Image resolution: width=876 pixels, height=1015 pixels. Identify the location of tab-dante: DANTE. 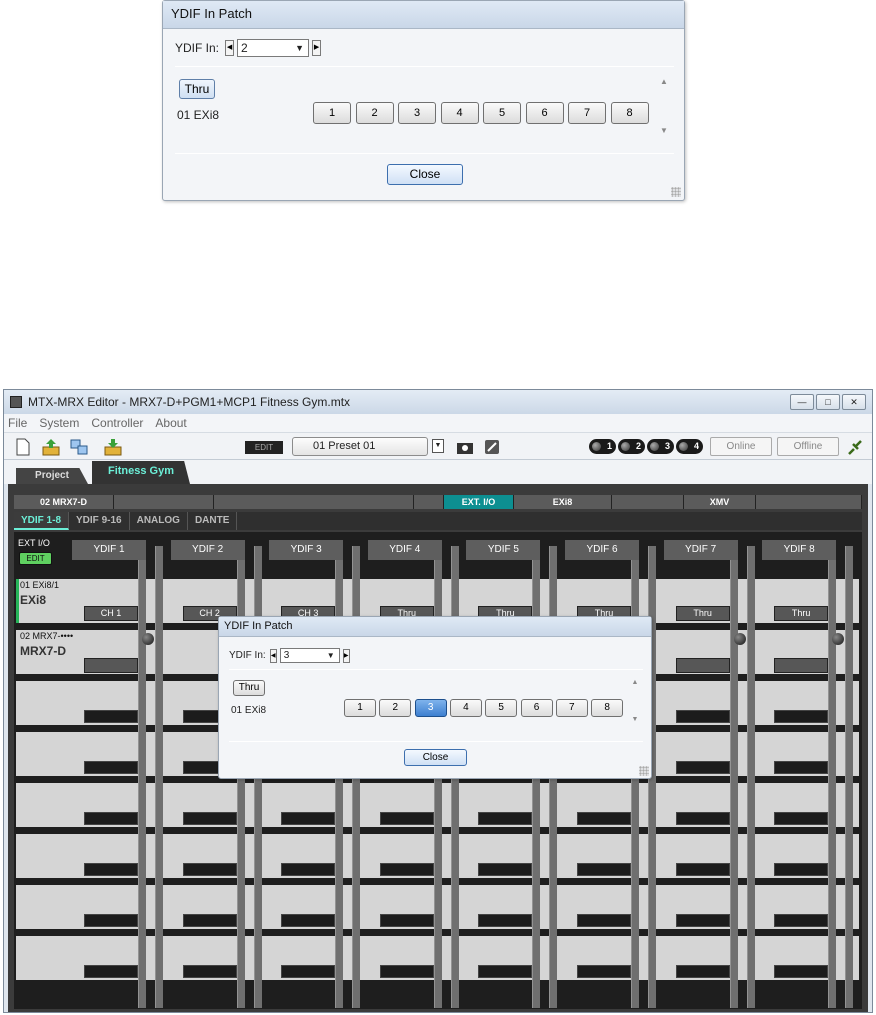
(213, 521).